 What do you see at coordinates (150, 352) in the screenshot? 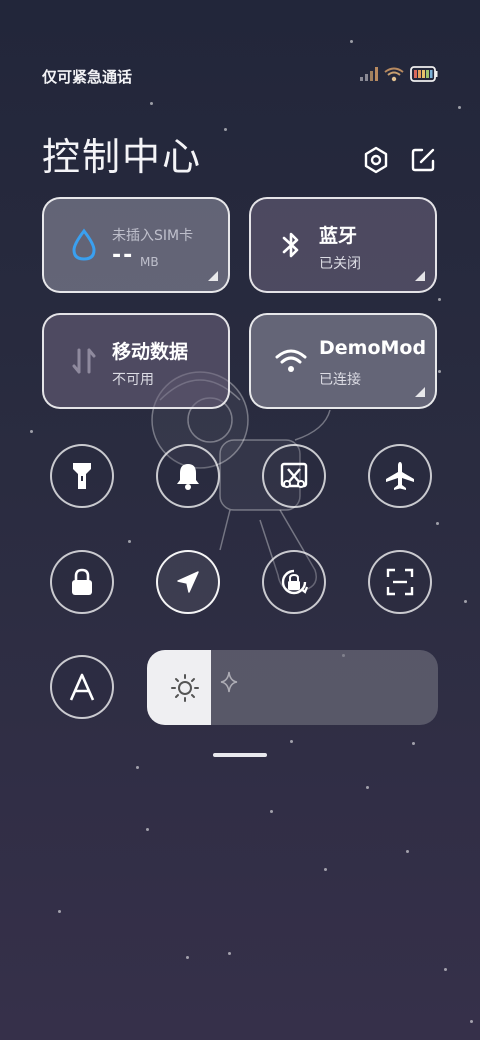
I see `mobile-data-title: 移动数据` at bounding box center [150, 352].